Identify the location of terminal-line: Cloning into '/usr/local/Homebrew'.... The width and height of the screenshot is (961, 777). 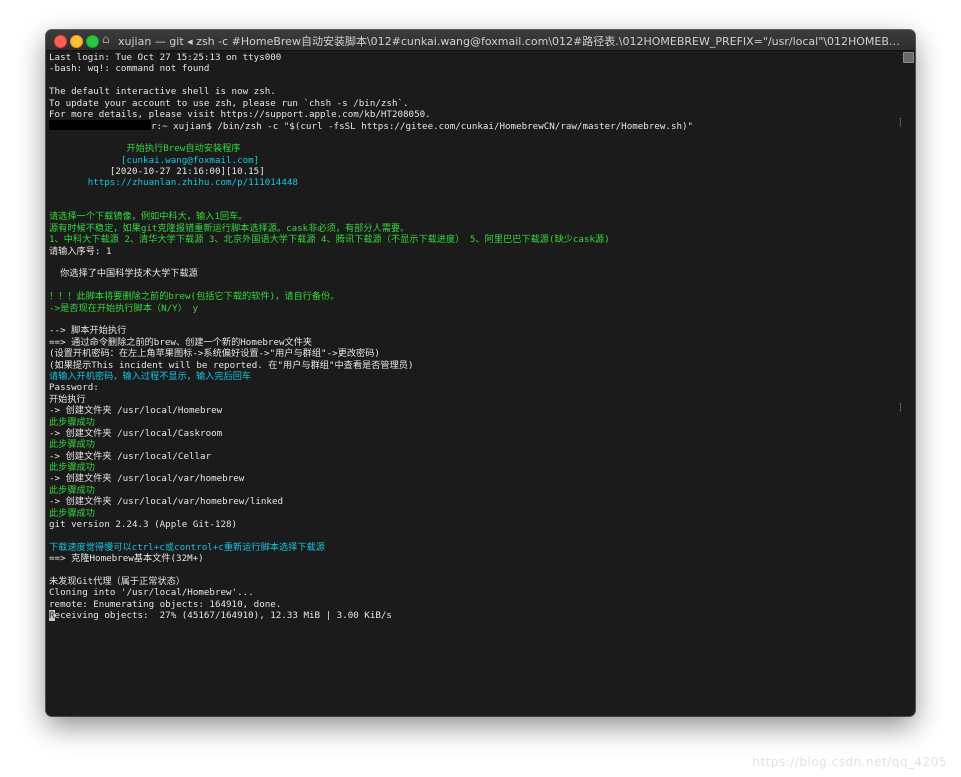
(151, 593).